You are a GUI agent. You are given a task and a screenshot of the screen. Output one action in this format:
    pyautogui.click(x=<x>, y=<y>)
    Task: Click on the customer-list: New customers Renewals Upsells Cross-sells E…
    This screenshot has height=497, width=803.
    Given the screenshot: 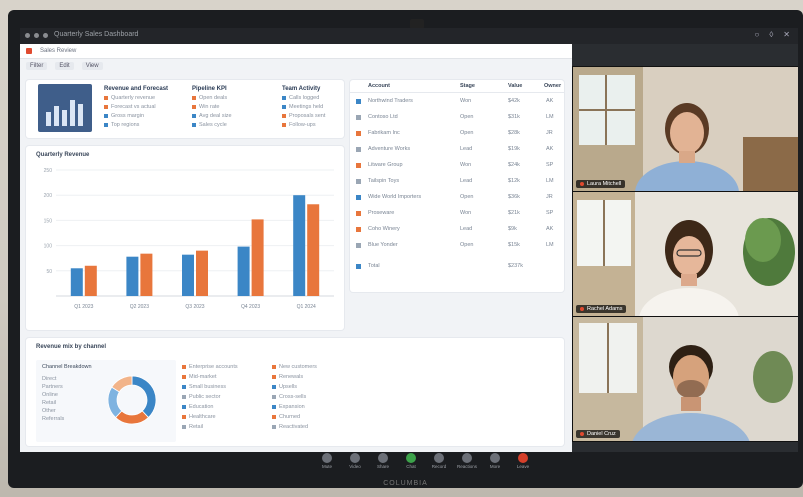 What is the action you would take?
    pyautogui.click(x=312, y=395)
    